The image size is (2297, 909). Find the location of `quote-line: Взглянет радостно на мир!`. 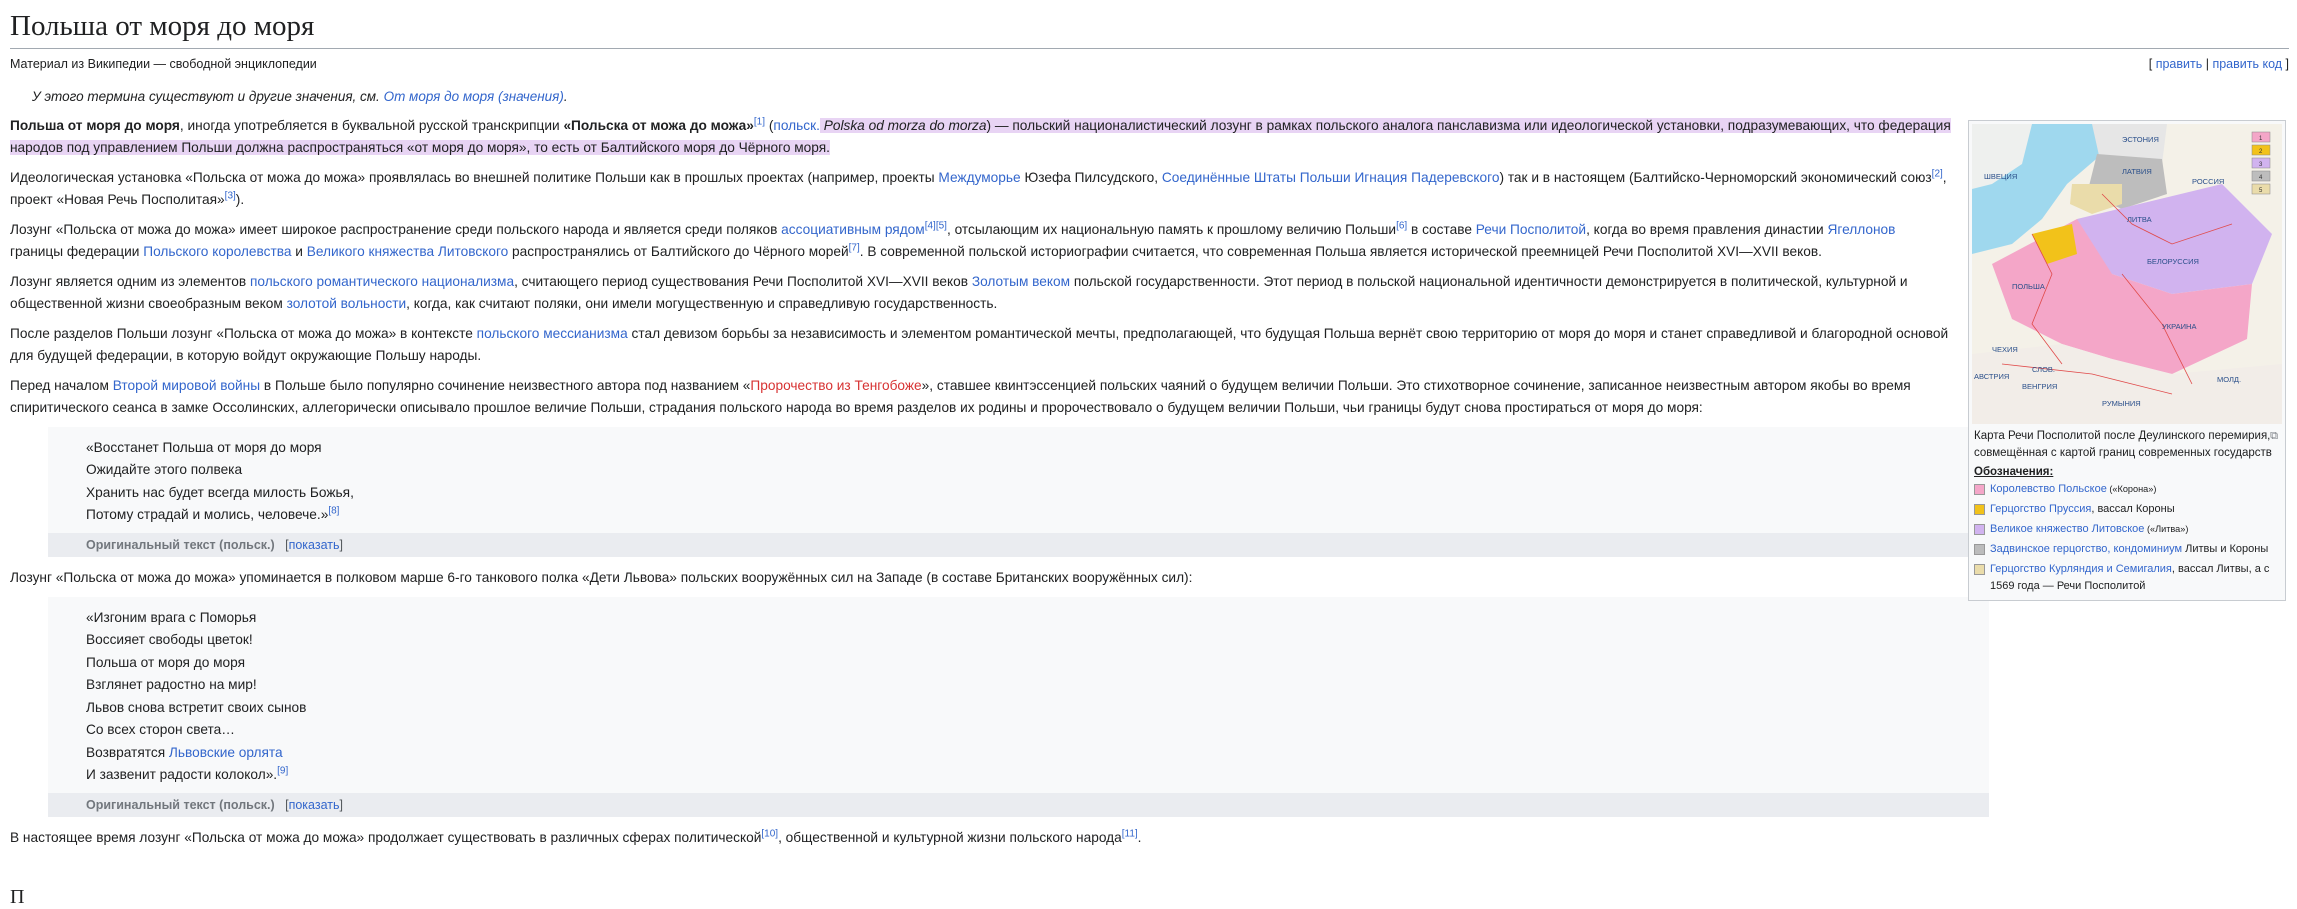

quote-line: Взглянет радостно на мир! is located at coordinates (171, 685).